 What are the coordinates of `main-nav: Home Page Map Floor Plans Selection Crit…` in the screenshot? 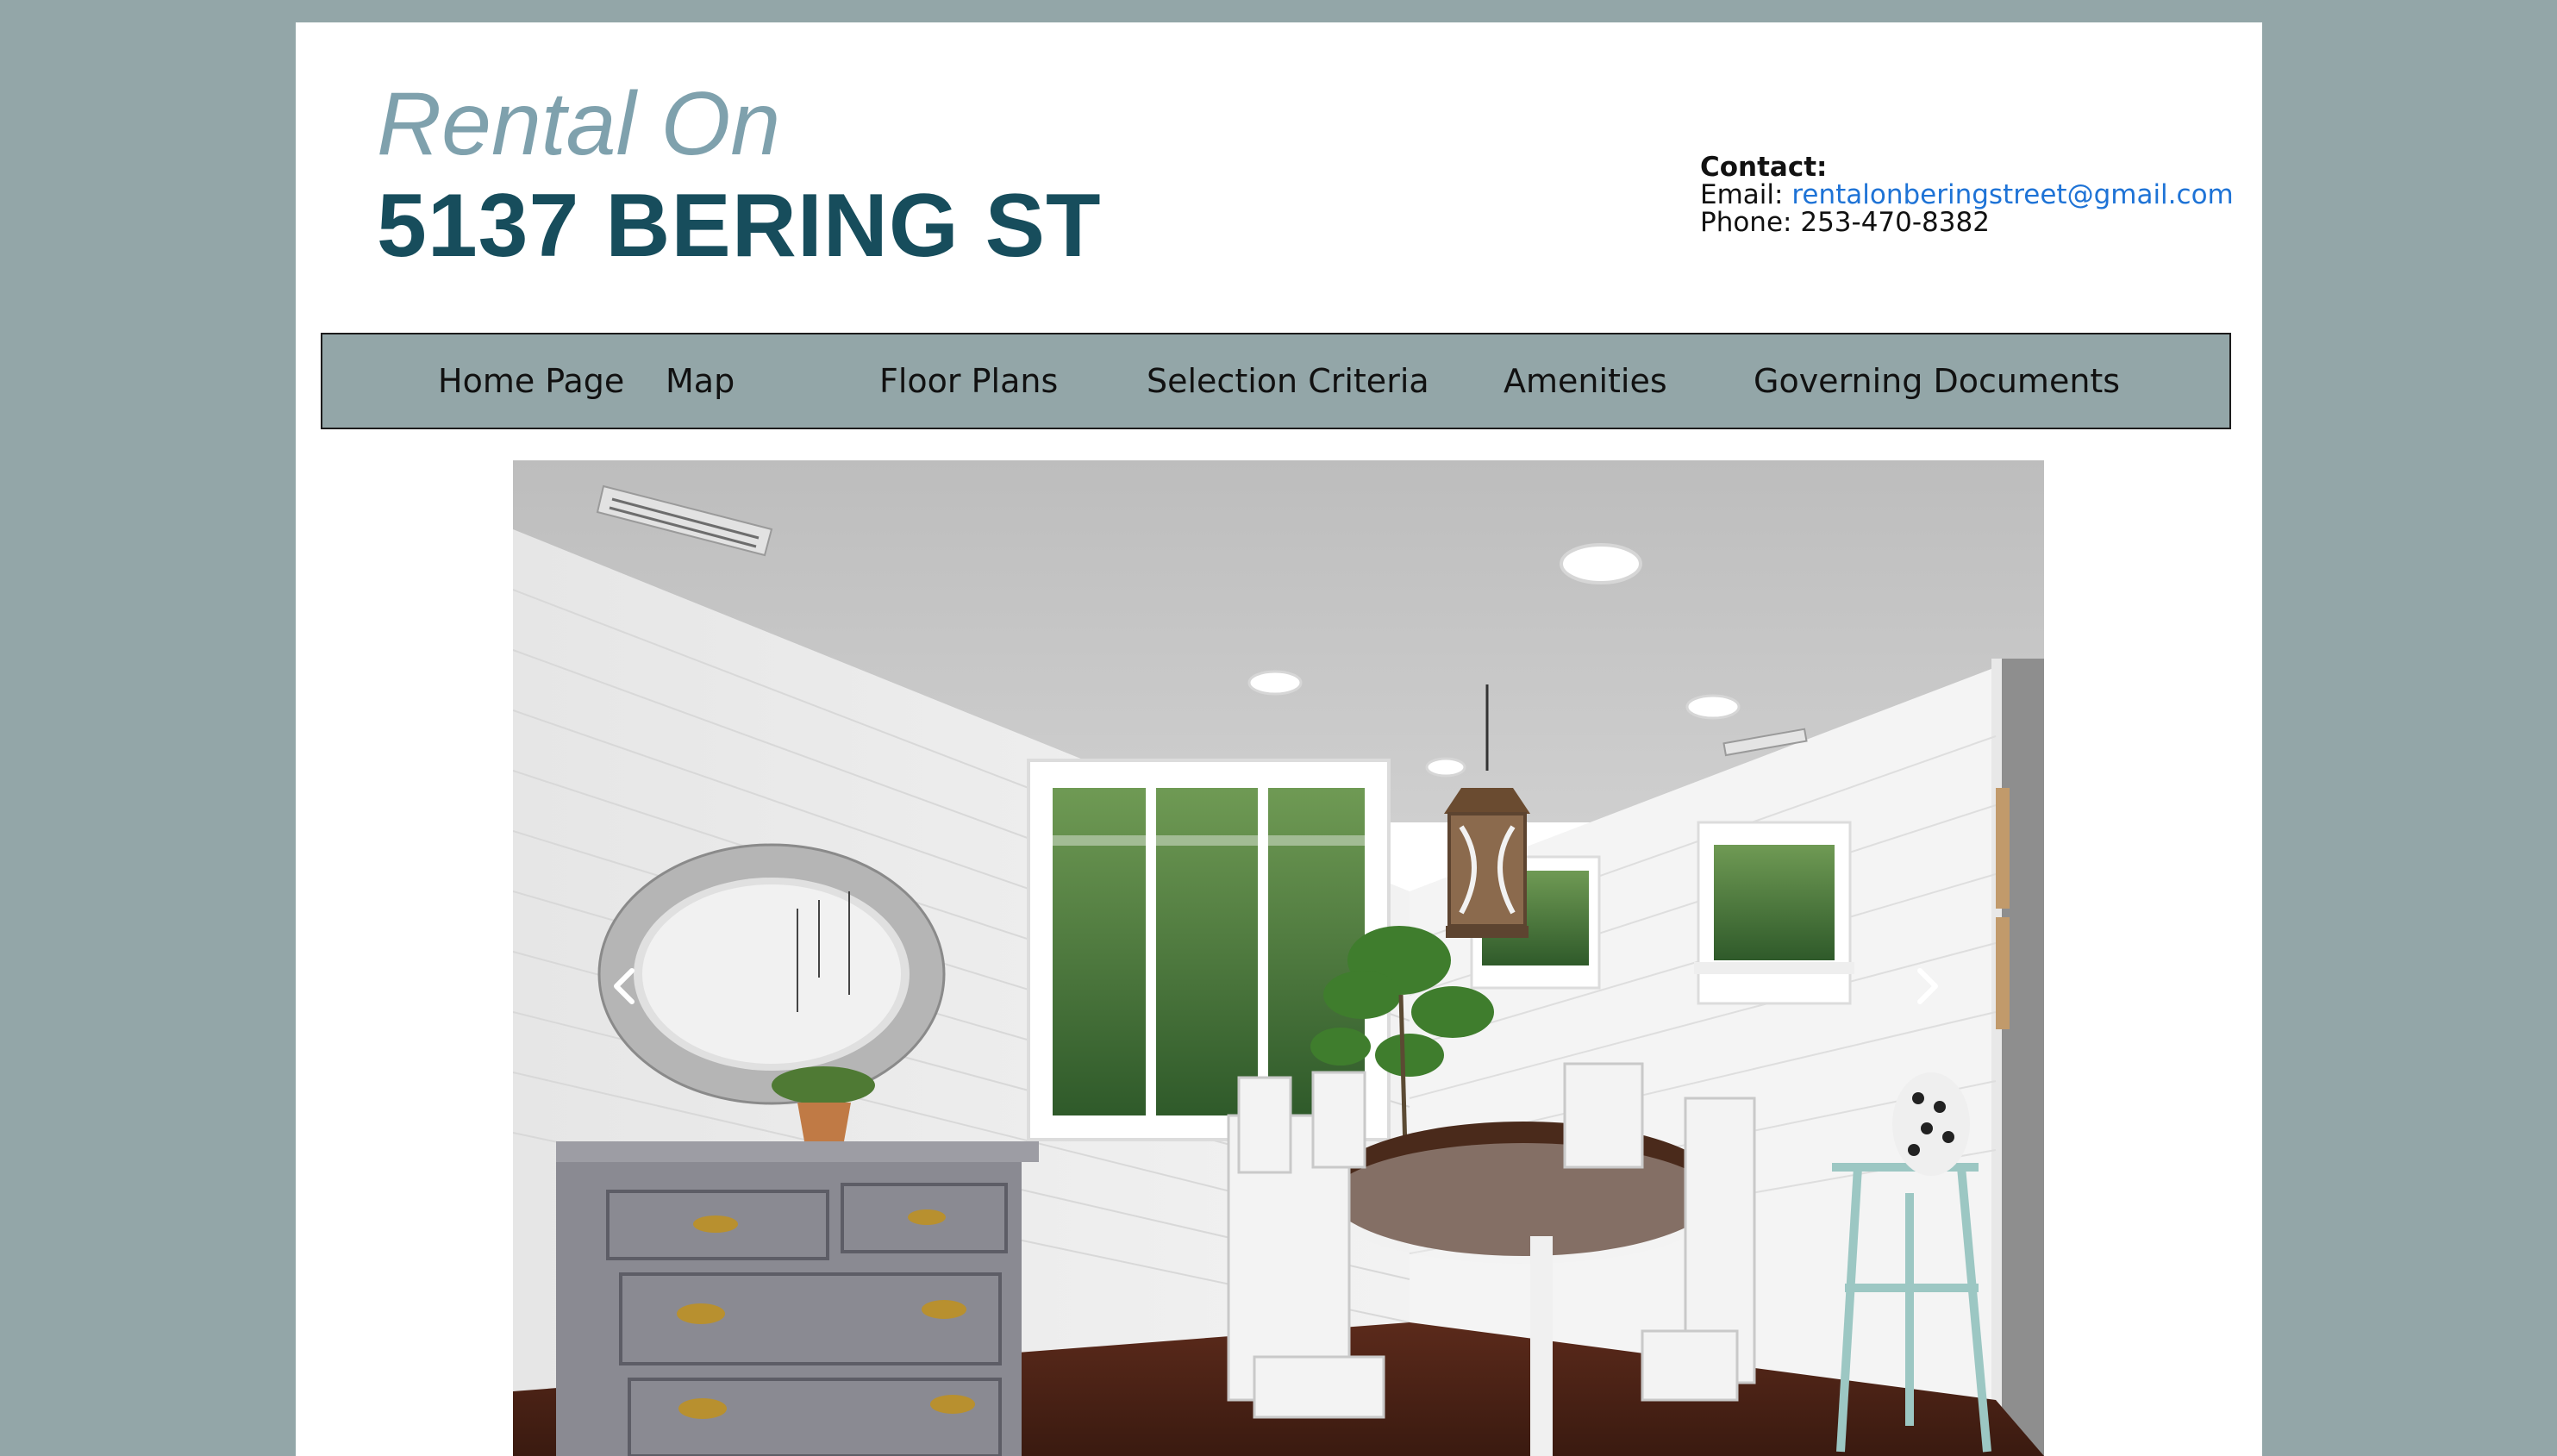 It's located at (1276, 381).